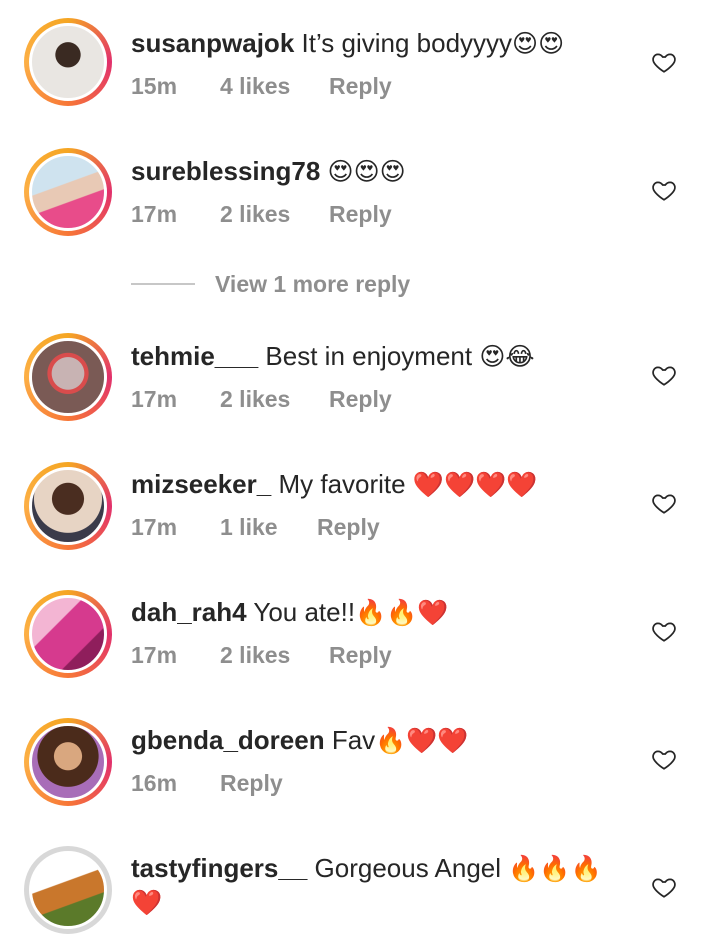 Image resolution: width=720 pixels, height=934 pixels. Describe the element at coordinates (154, 783) in the screenshot. I see `comment-time: 16m` at that location.